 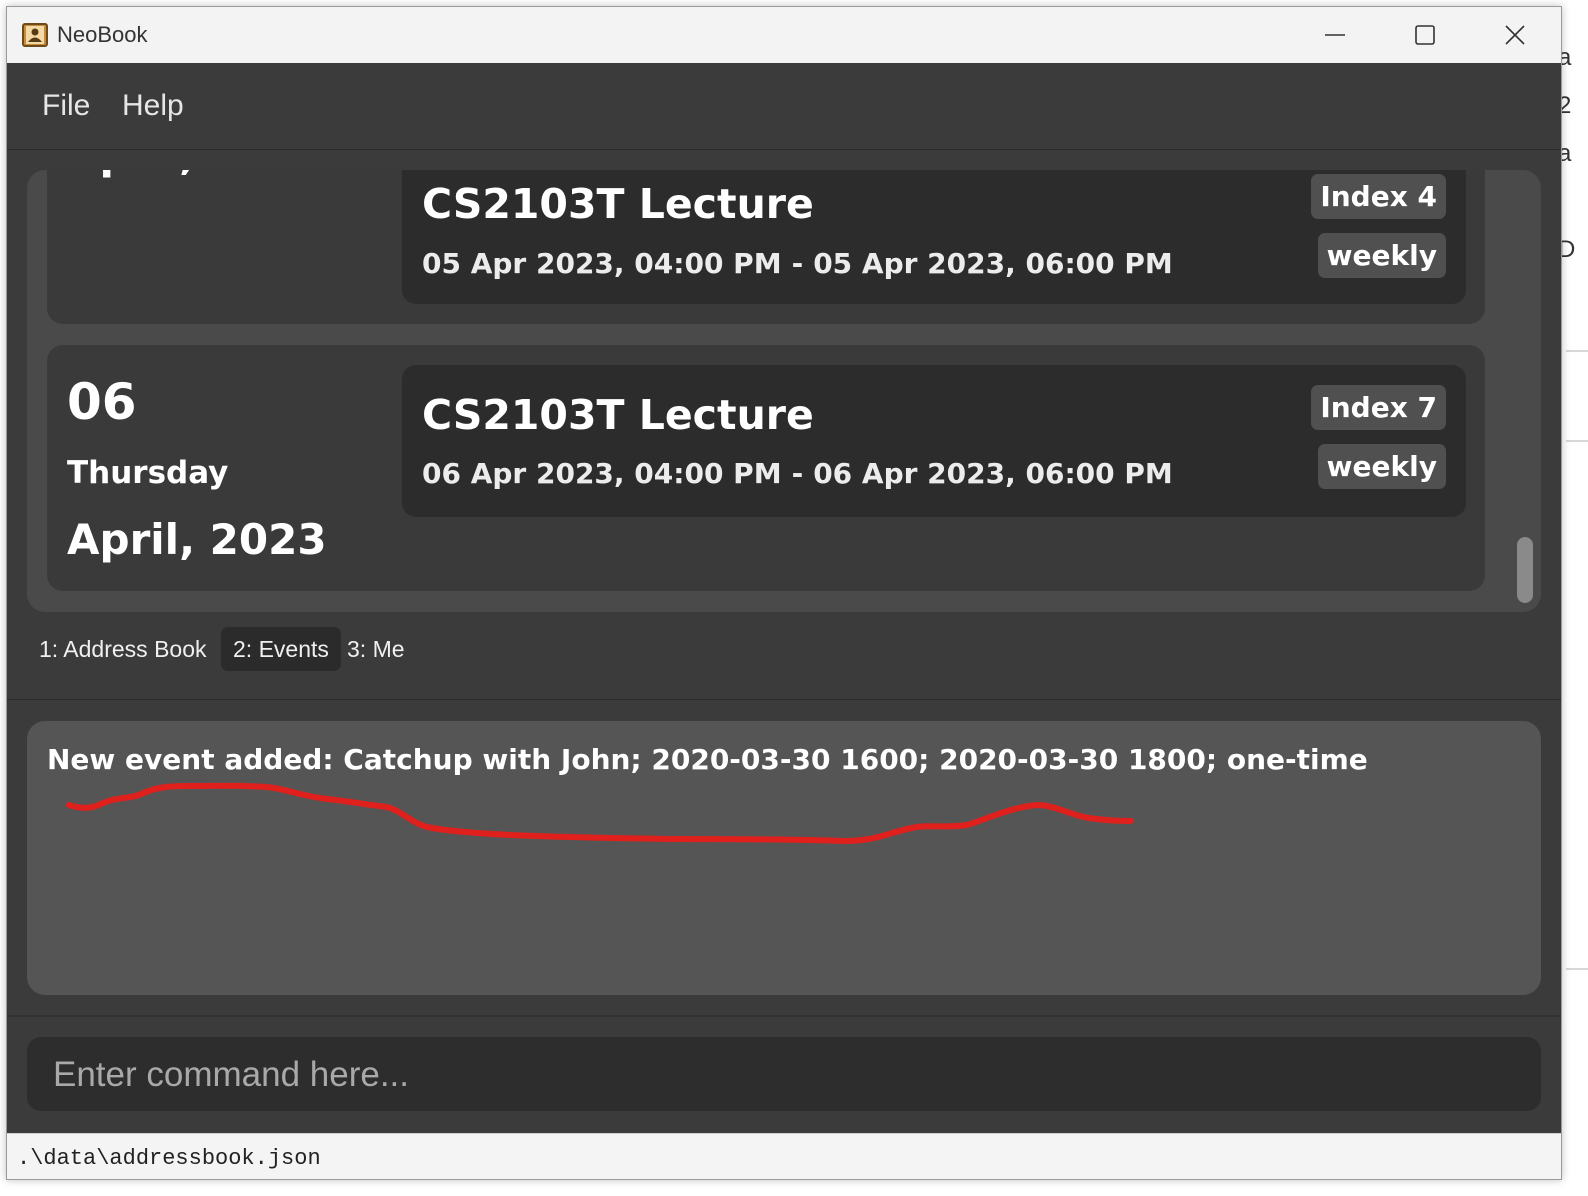 What do you see at coordinates (1525, 570) in the screenshot?
I see `scrollbar-thumb` at bounding box center [1525, 570].